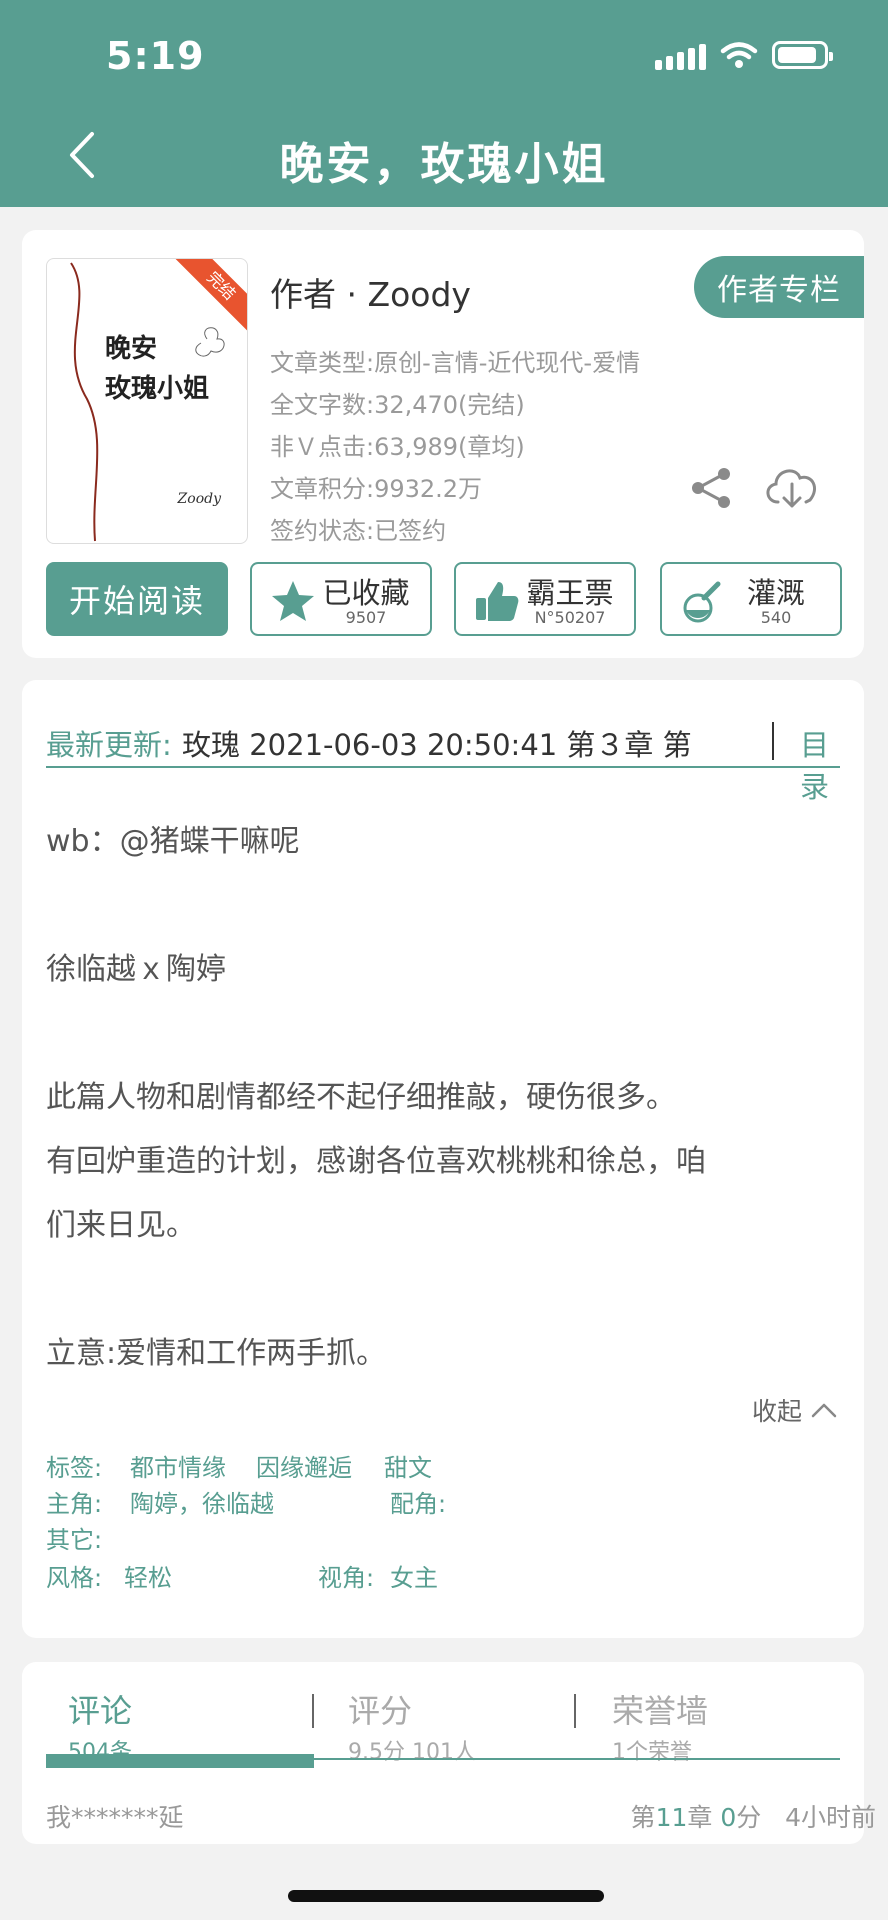 This screenshot has height=1920, width=888. Describe the element at coordinates (304, 1468) in the screenshot. I see `tag-item: 因缘邂逅` at that location.